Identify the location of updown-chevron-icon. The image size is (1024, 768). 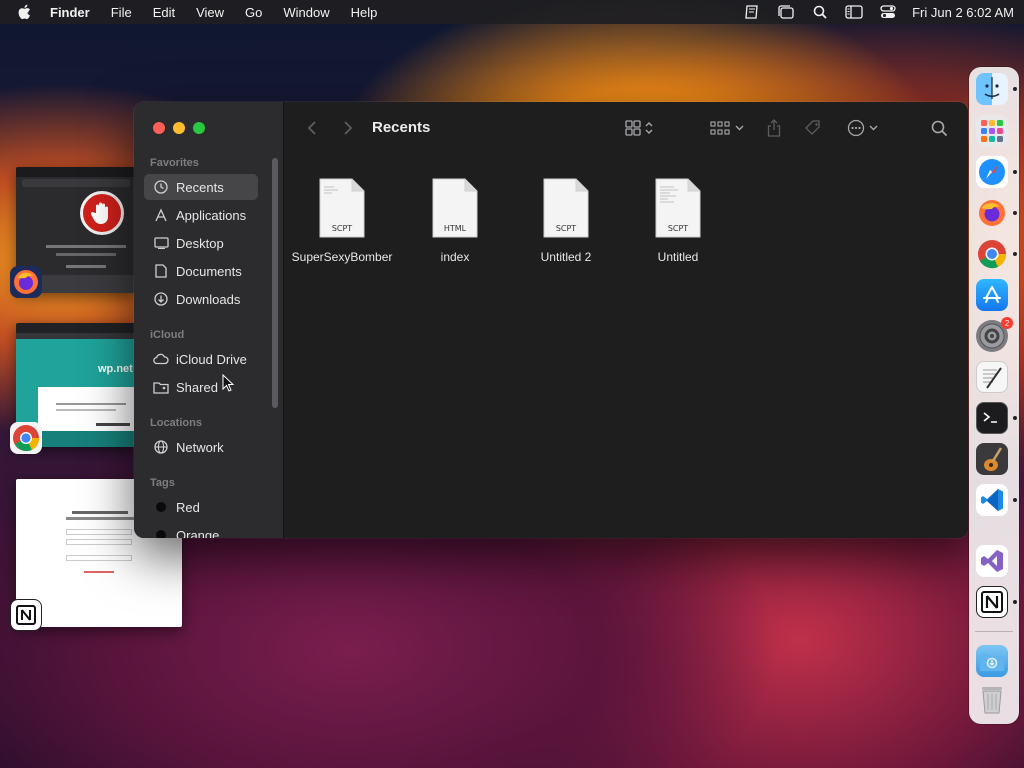
(649, 128).